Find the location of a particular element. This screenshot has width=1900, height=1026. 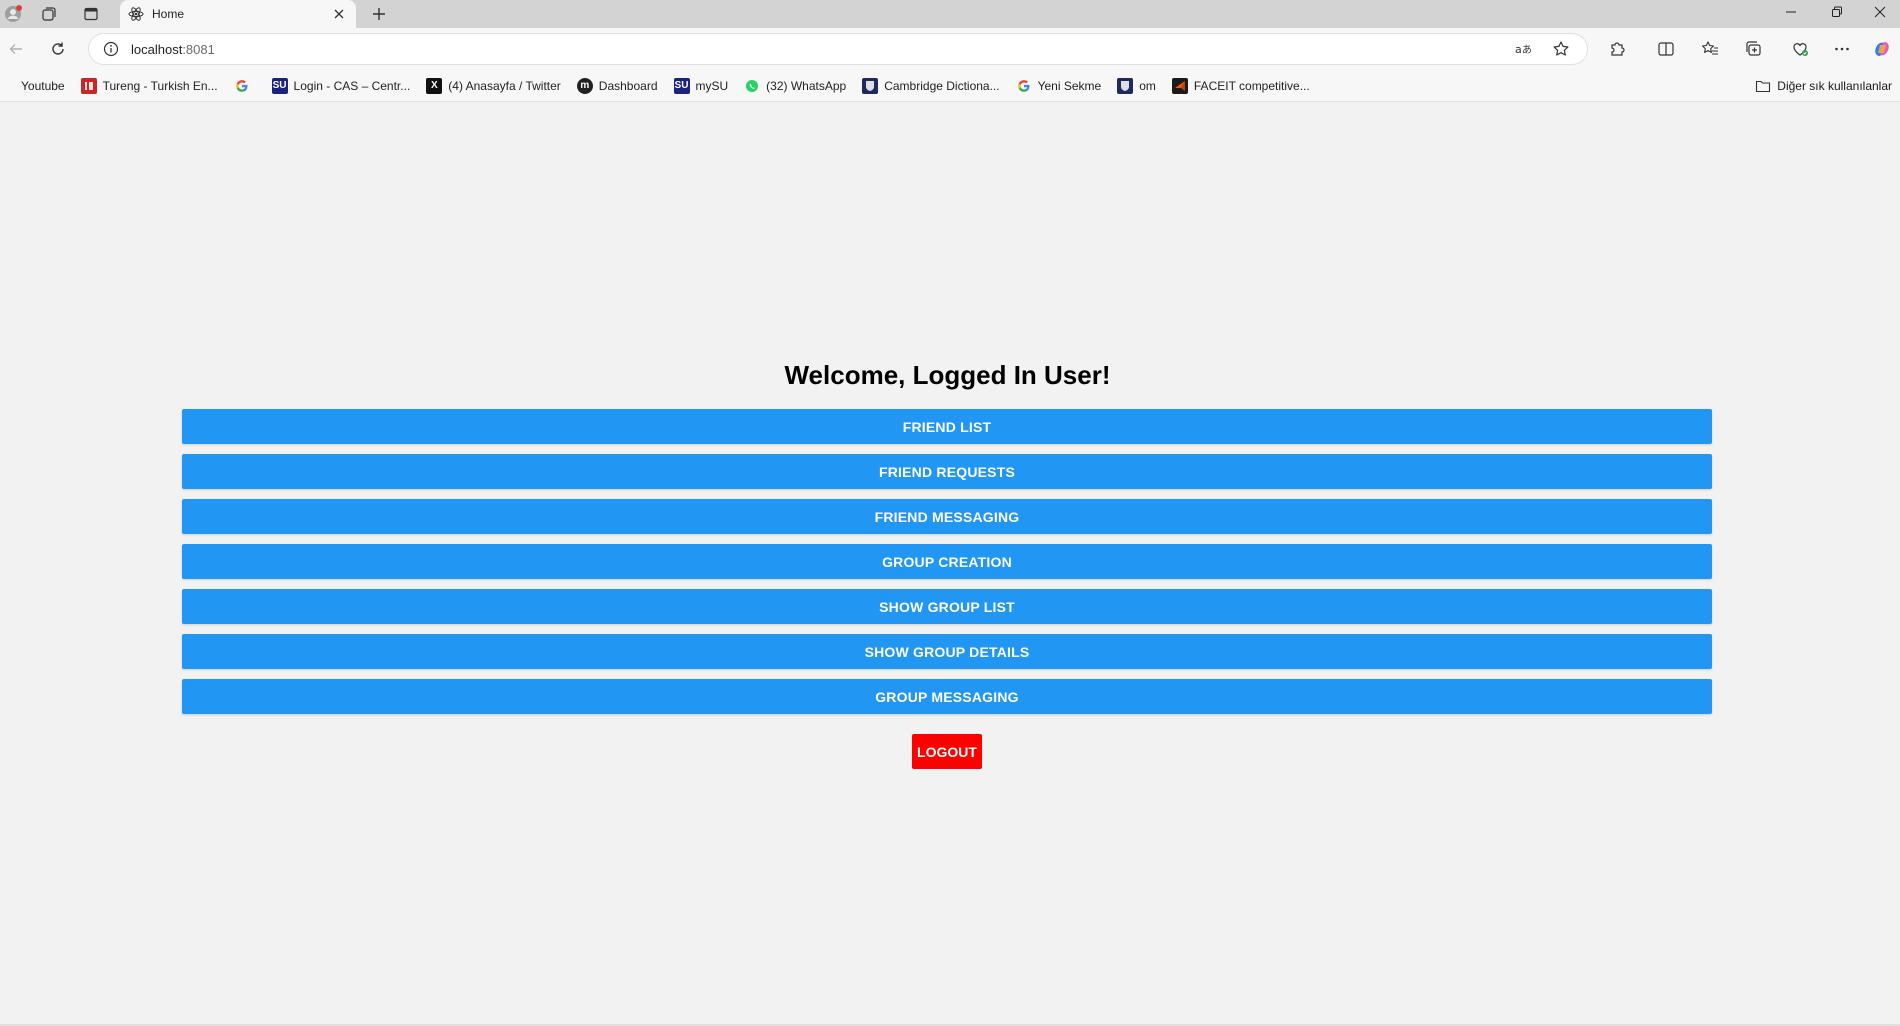

workspaces-icon is located at coordinates (49, 14).